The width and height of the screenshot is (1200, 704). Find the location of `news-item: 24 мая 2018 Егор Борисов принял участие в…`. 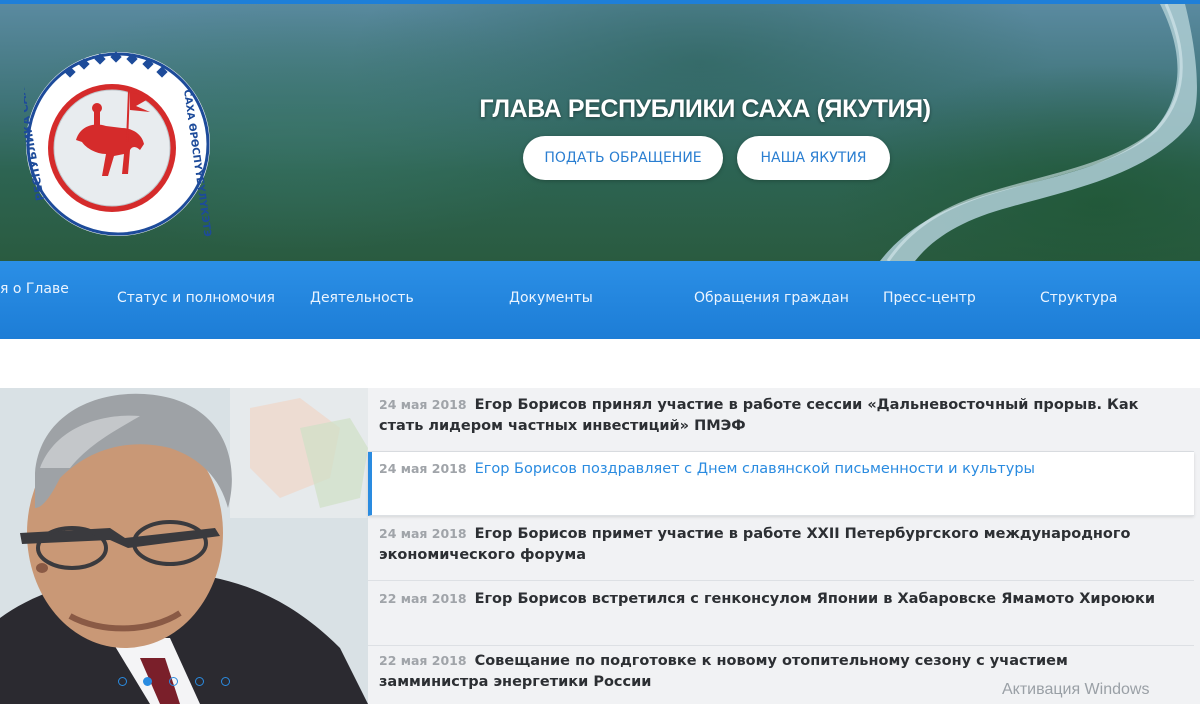

news-item: 24 мая 2018 Егор Борисов принял участие в… is located at coordinates (781, 420).